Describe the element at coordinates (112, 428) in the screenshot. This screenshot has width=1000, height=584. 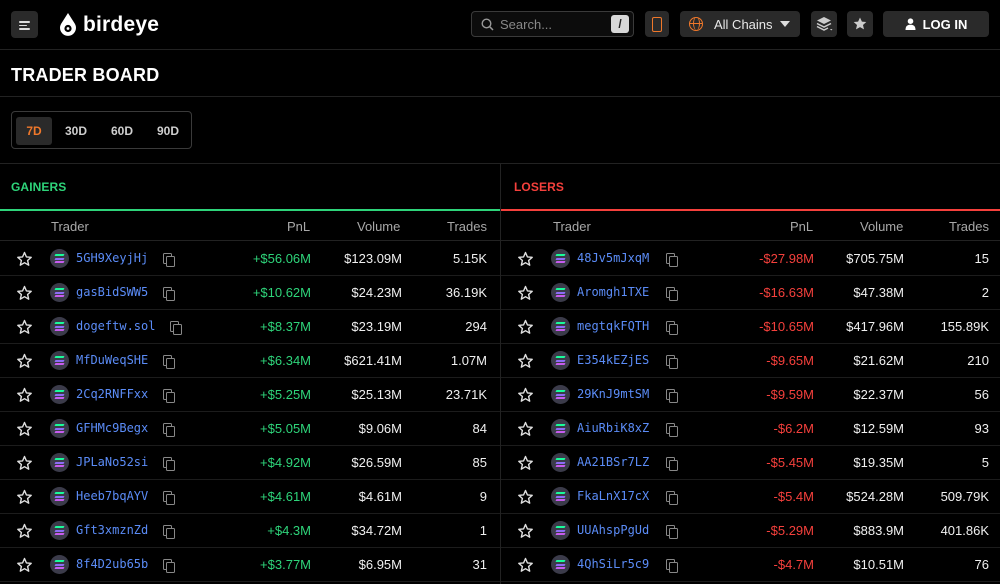
I see `trader-address: GFHMc9Begx` at that location.